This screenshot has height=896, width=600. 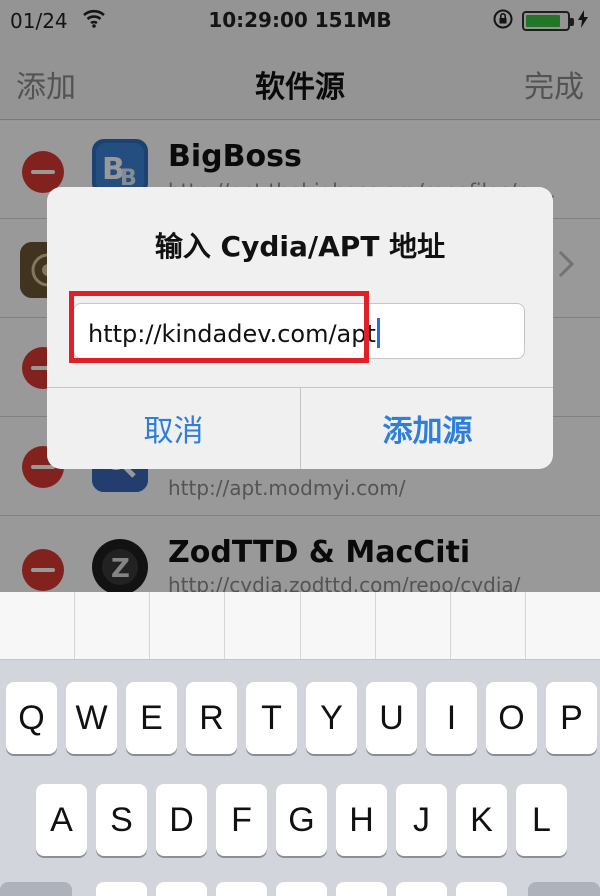 I want to click on key-f: F, so click(x=241, y=820).